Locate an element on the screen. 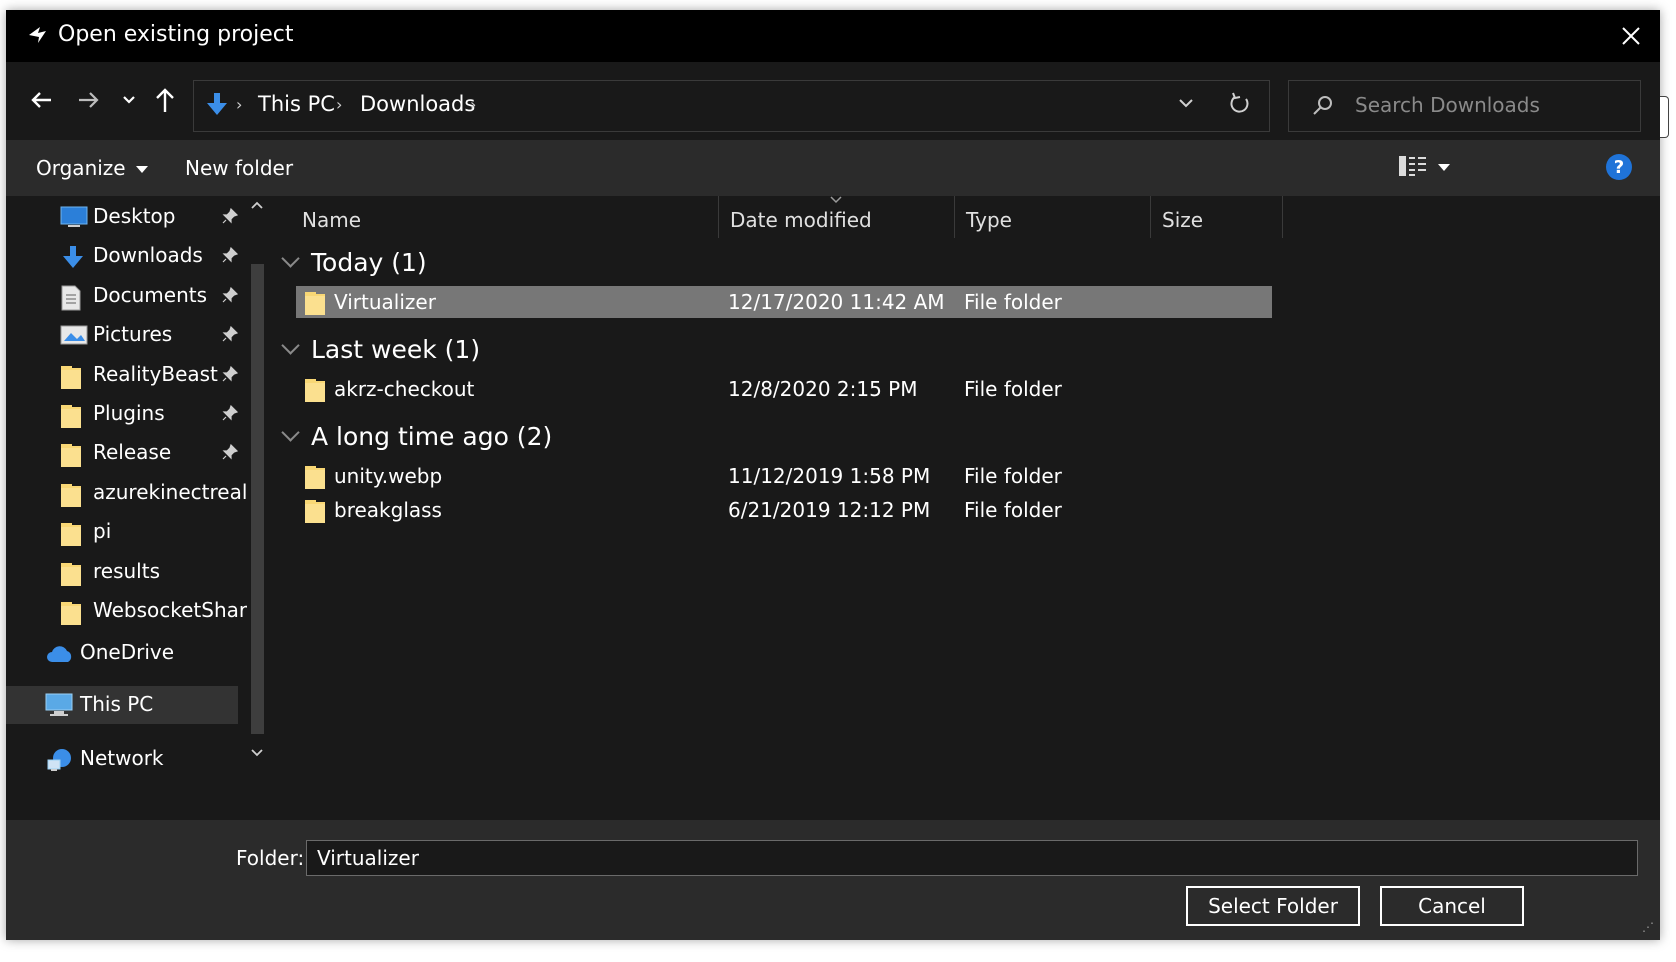 This screenshot has height=962, width=1676. forward-button is located at coordinates (89, 100).